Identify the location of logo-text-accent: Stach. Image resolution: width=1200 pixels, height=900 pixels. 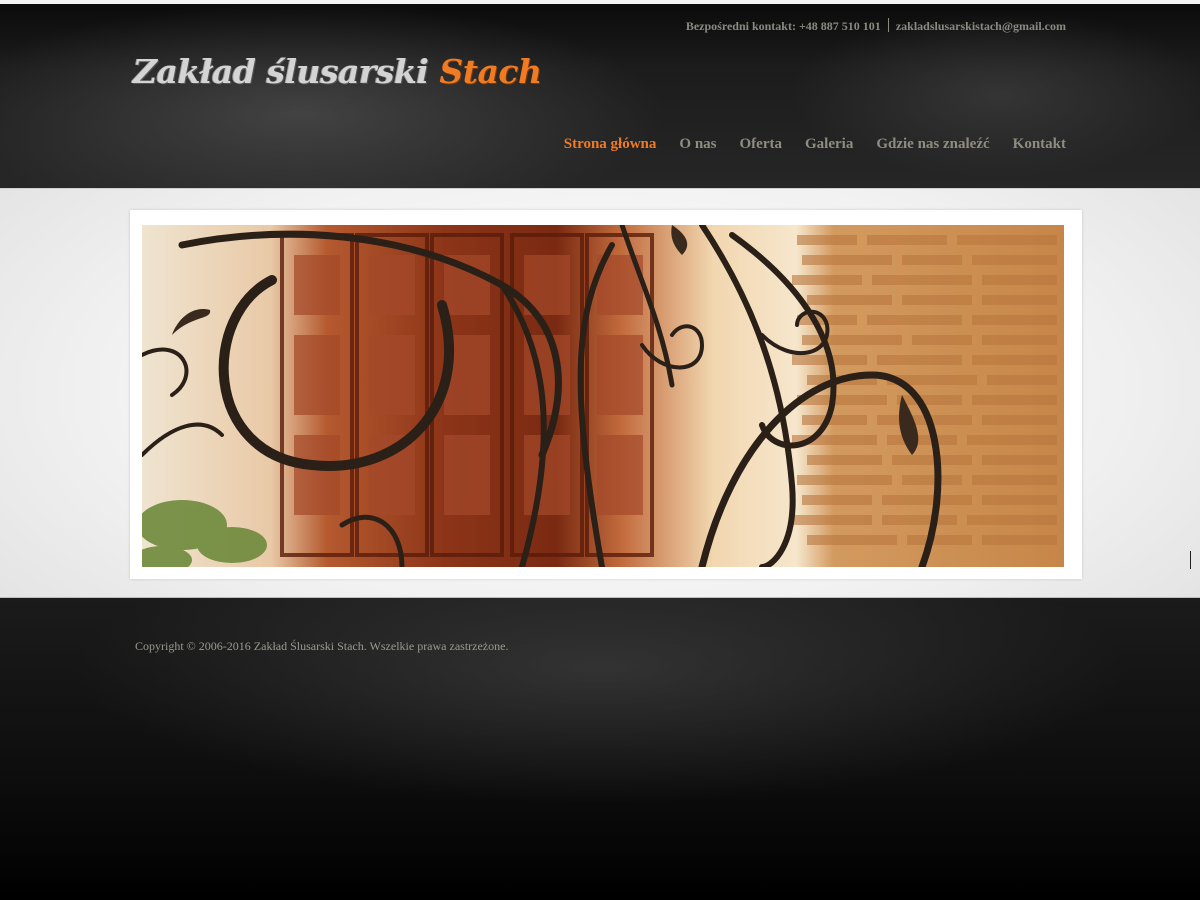
(490, 71).